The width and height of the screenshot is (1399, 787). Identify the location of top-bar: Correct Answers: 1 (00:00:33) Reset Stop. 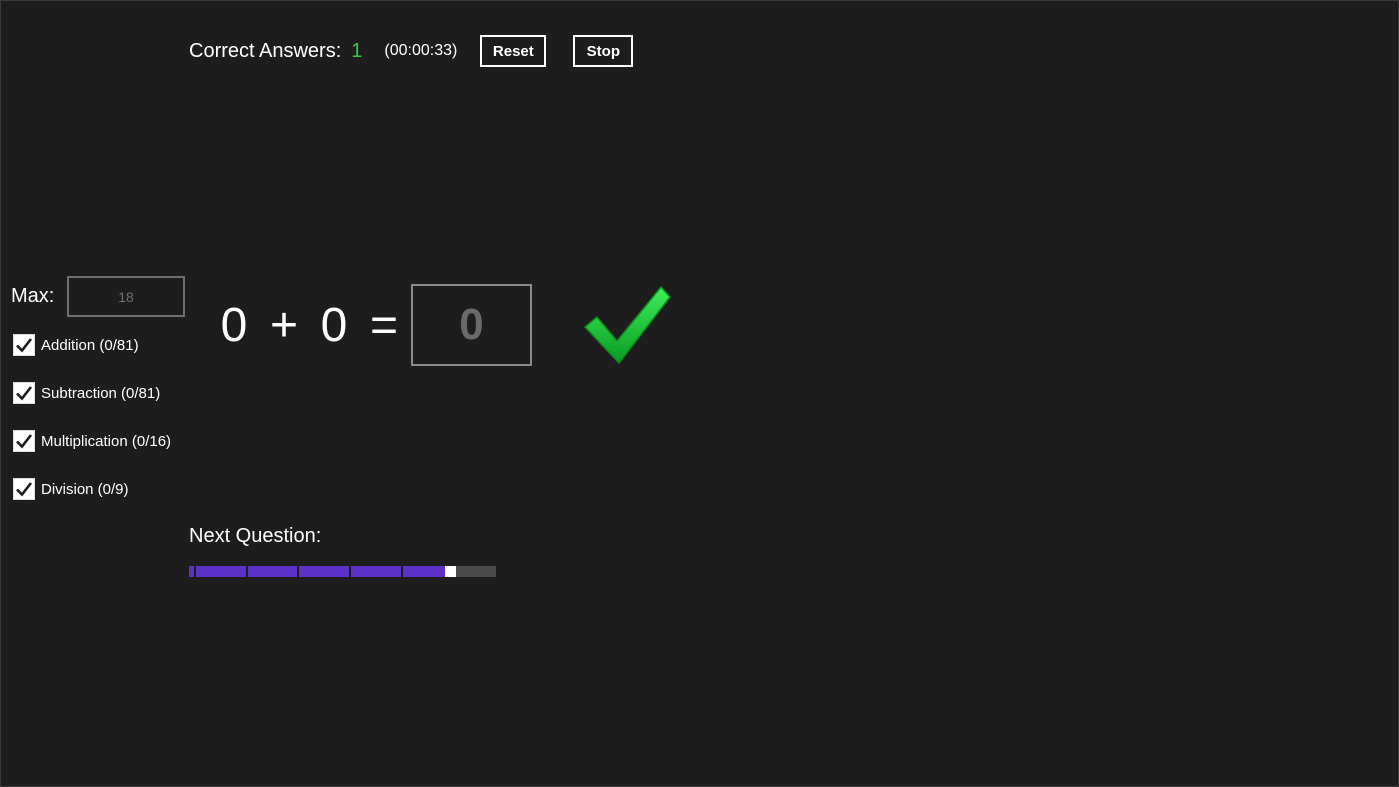
(411, 51).